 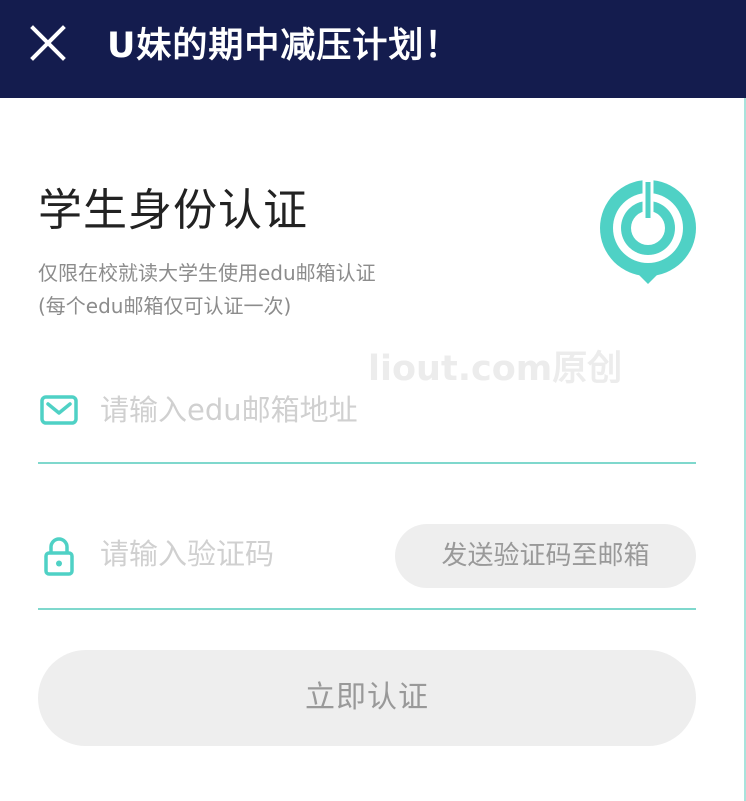 I want to click on send-code-button: 发送验证码至邮箱, so click(x=545, y=556).